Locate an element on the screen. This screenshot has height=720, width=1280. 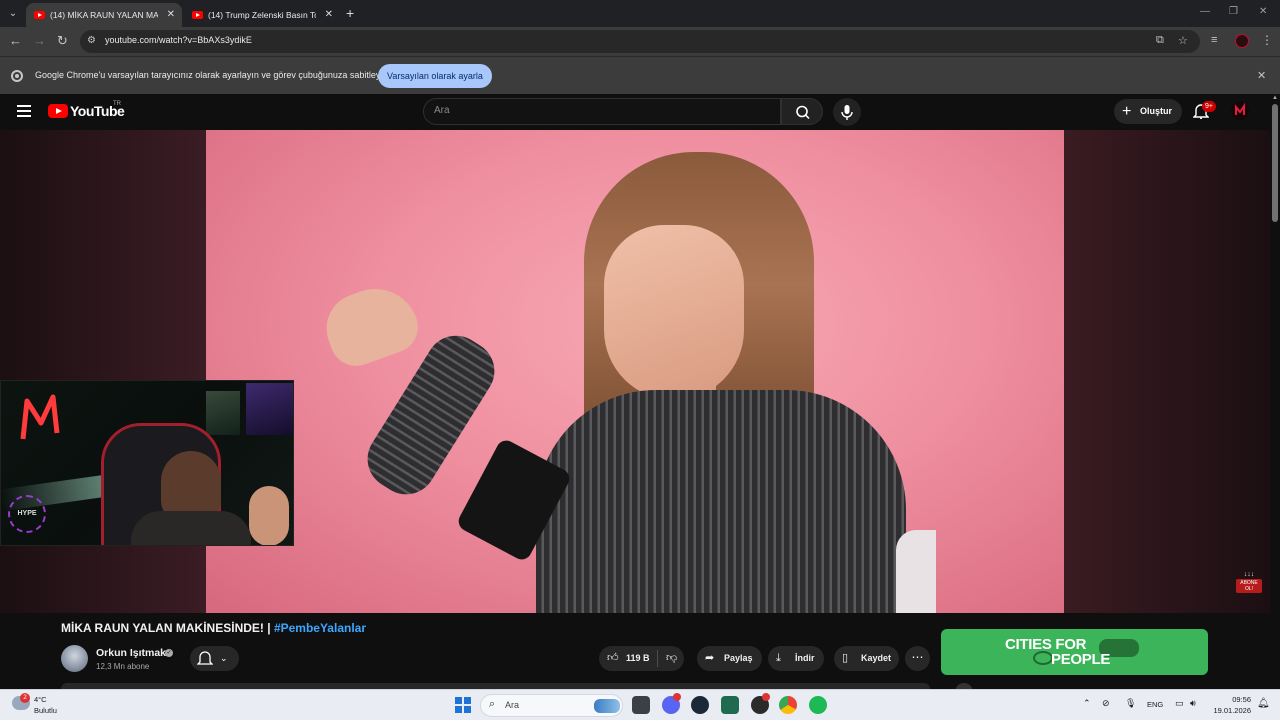
download-label: İndir is located at coordinates (805, 658).